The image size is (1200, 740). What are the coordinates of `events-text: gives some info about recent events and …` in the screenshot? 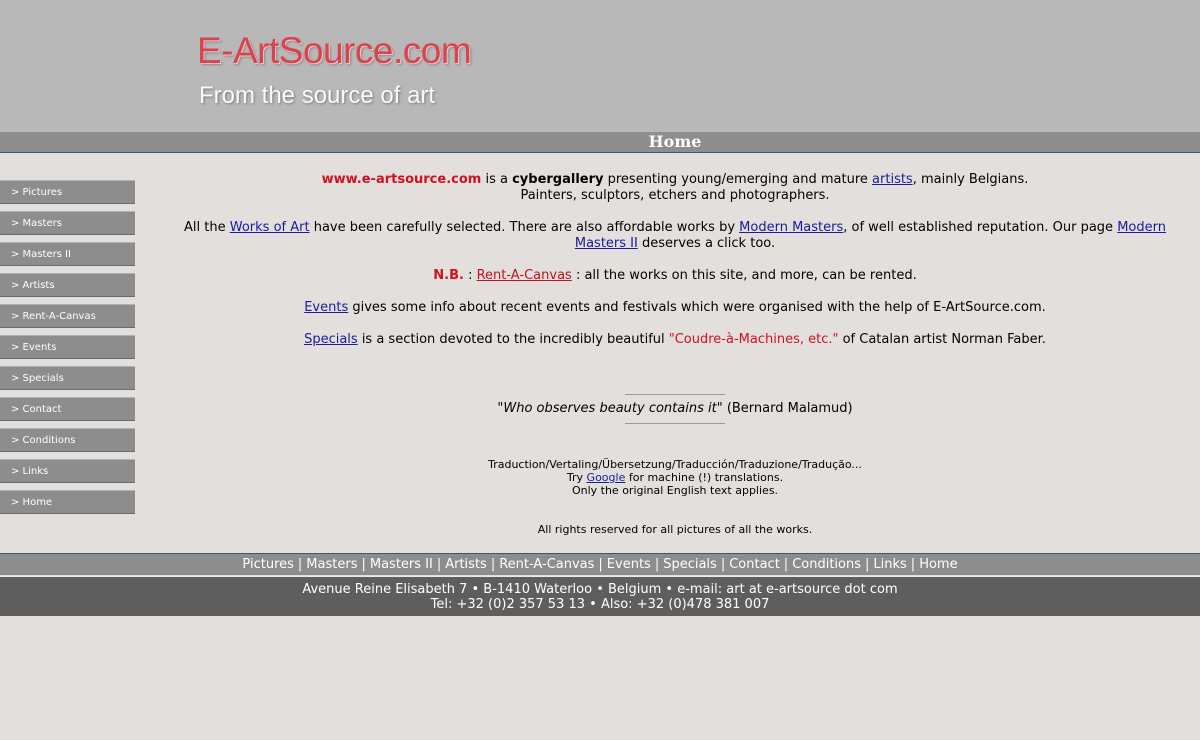 It's located at (697, 307).